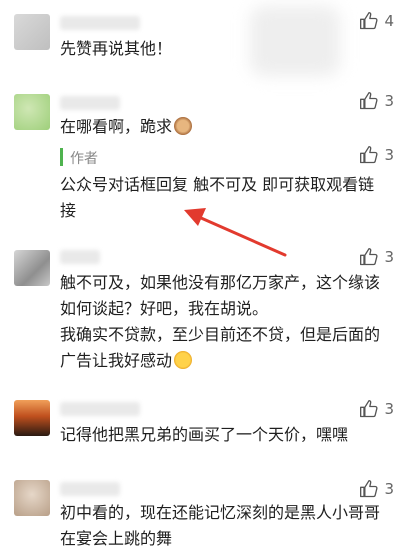 This screenshot has height=552, width=408. Describe the element at coordinates (204, 40) in the screenshot. I see `comment-item: 4 先赞再说其他！` at that location.